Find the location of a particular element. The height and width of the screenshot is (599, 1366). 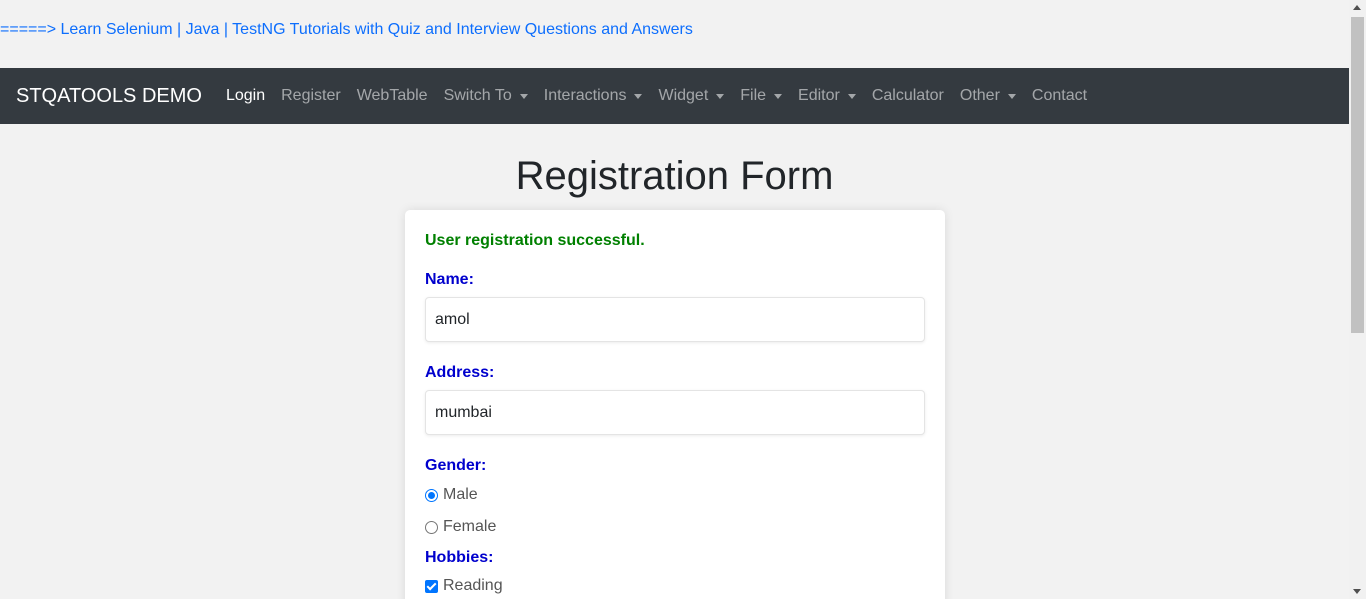

nav-webtable-label: WebTable is located at coordinates (392, 95).